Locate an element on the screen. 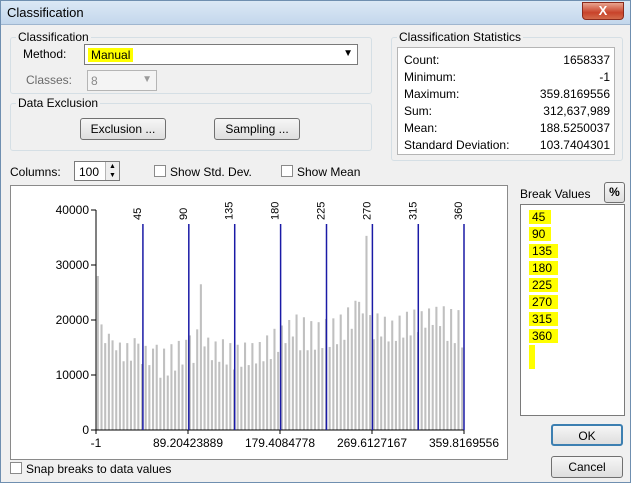 The height and width of the screenshot is (483, 631). stat-row-sum: Sum: 312,637,989 is located at coordinates (507, 111).